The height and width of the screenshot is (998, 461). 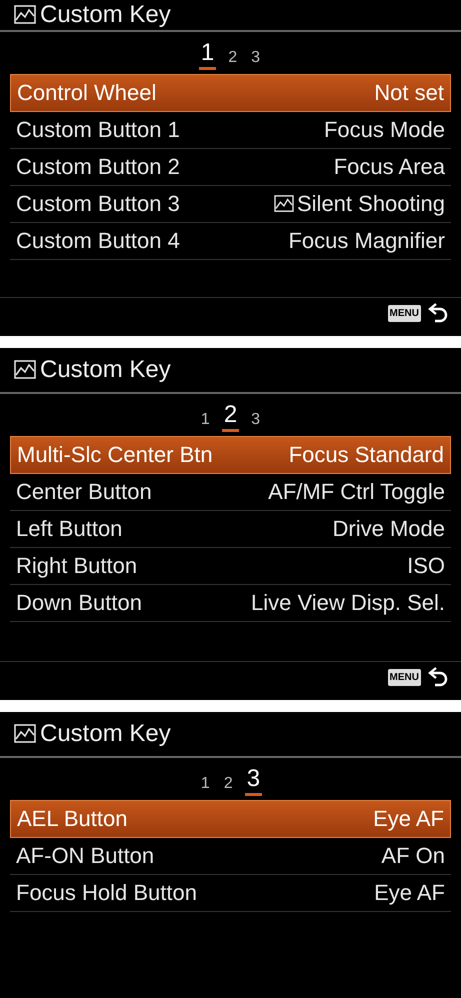 I want to click on row-label: Custom Button 1, so click(x=98, y=130).